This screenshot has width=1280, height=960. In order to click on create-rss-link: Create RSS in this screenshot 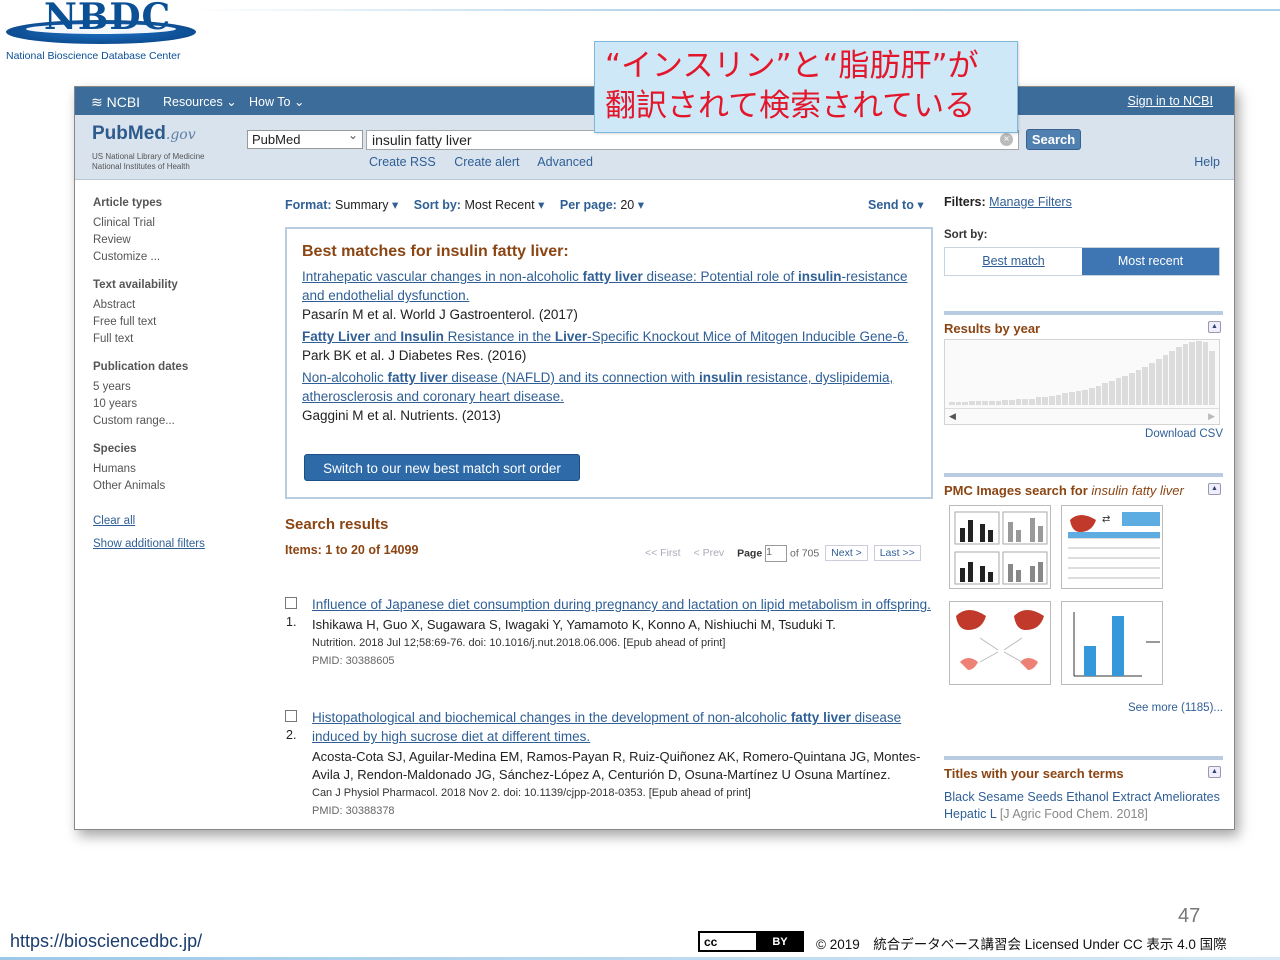, I will do `click(402, 162)`.